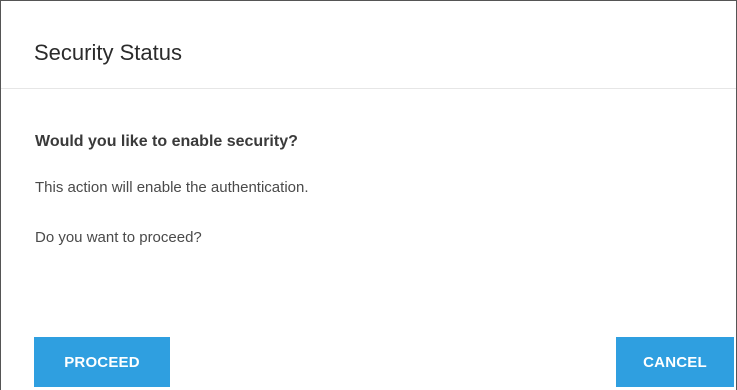 The height and width of the screenshot is (390, 737). Describe the element at coordinates (102, 362) in the screenshot. I see `proceed-button: PROCEED` at that location.